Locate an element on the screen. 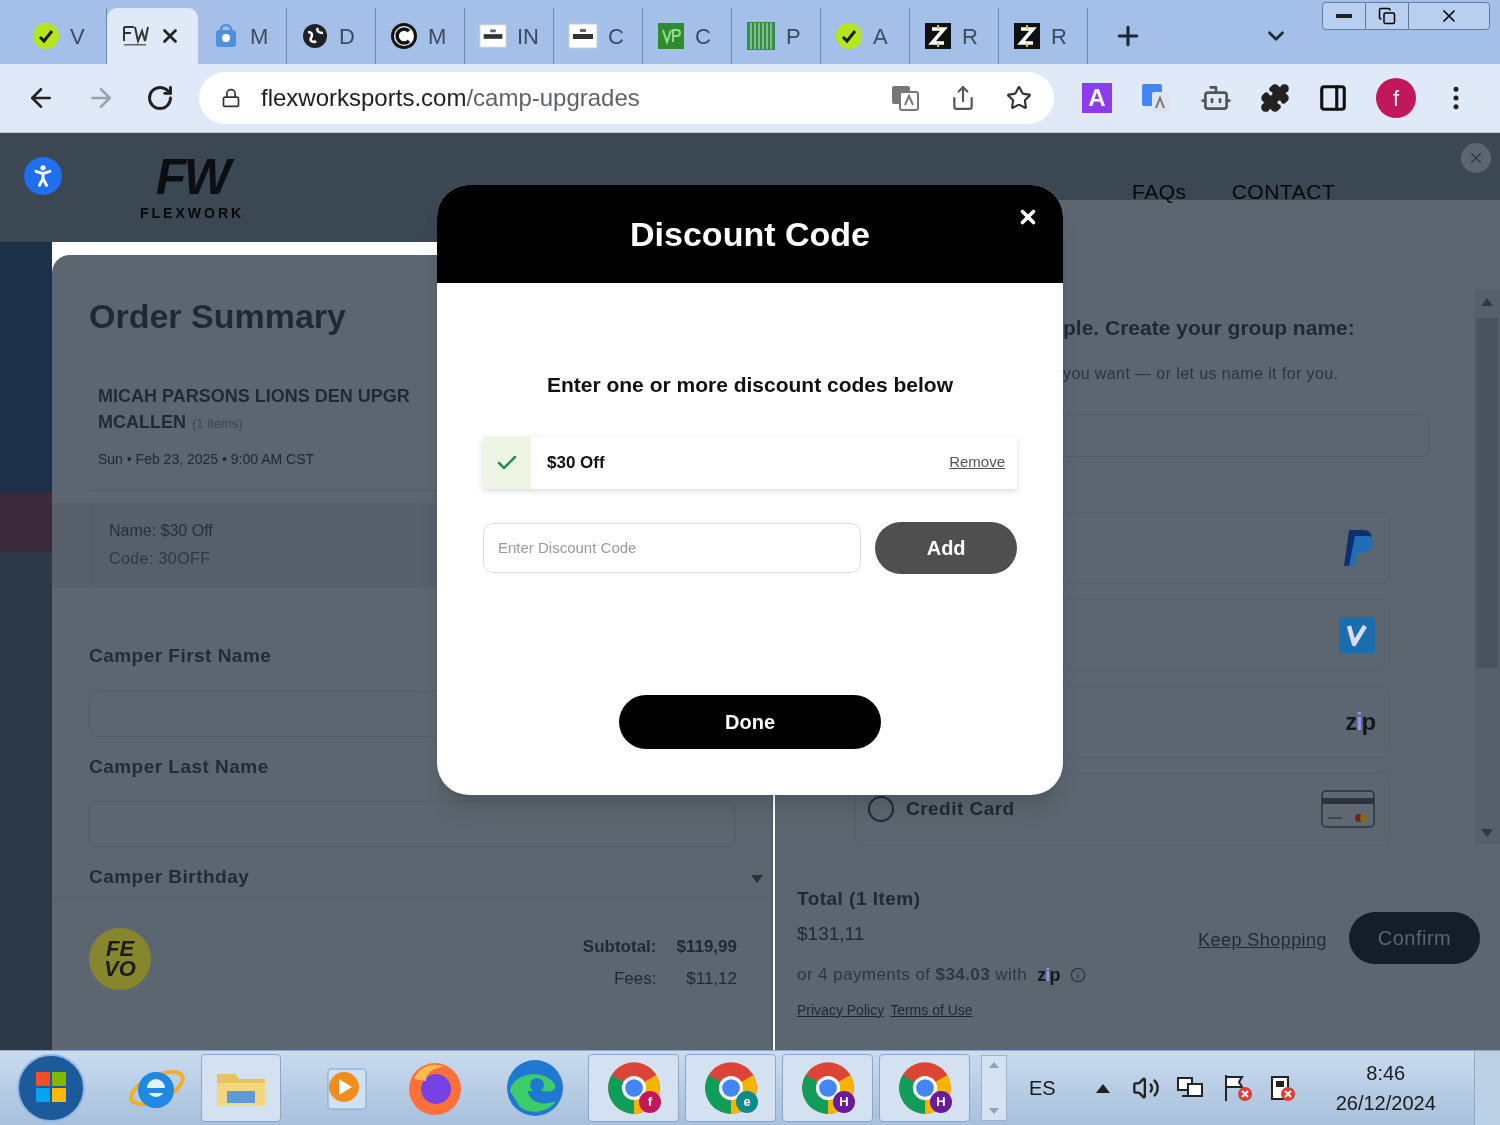  dialog-instruction: Enter one or more discount codes below is located at coordinates (750, 385).